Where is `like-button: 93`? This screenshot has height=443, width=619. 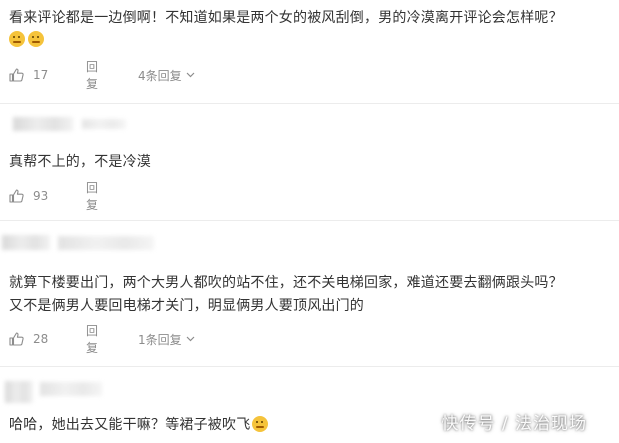
like-button: 93 is located at coordinates (28, 196).